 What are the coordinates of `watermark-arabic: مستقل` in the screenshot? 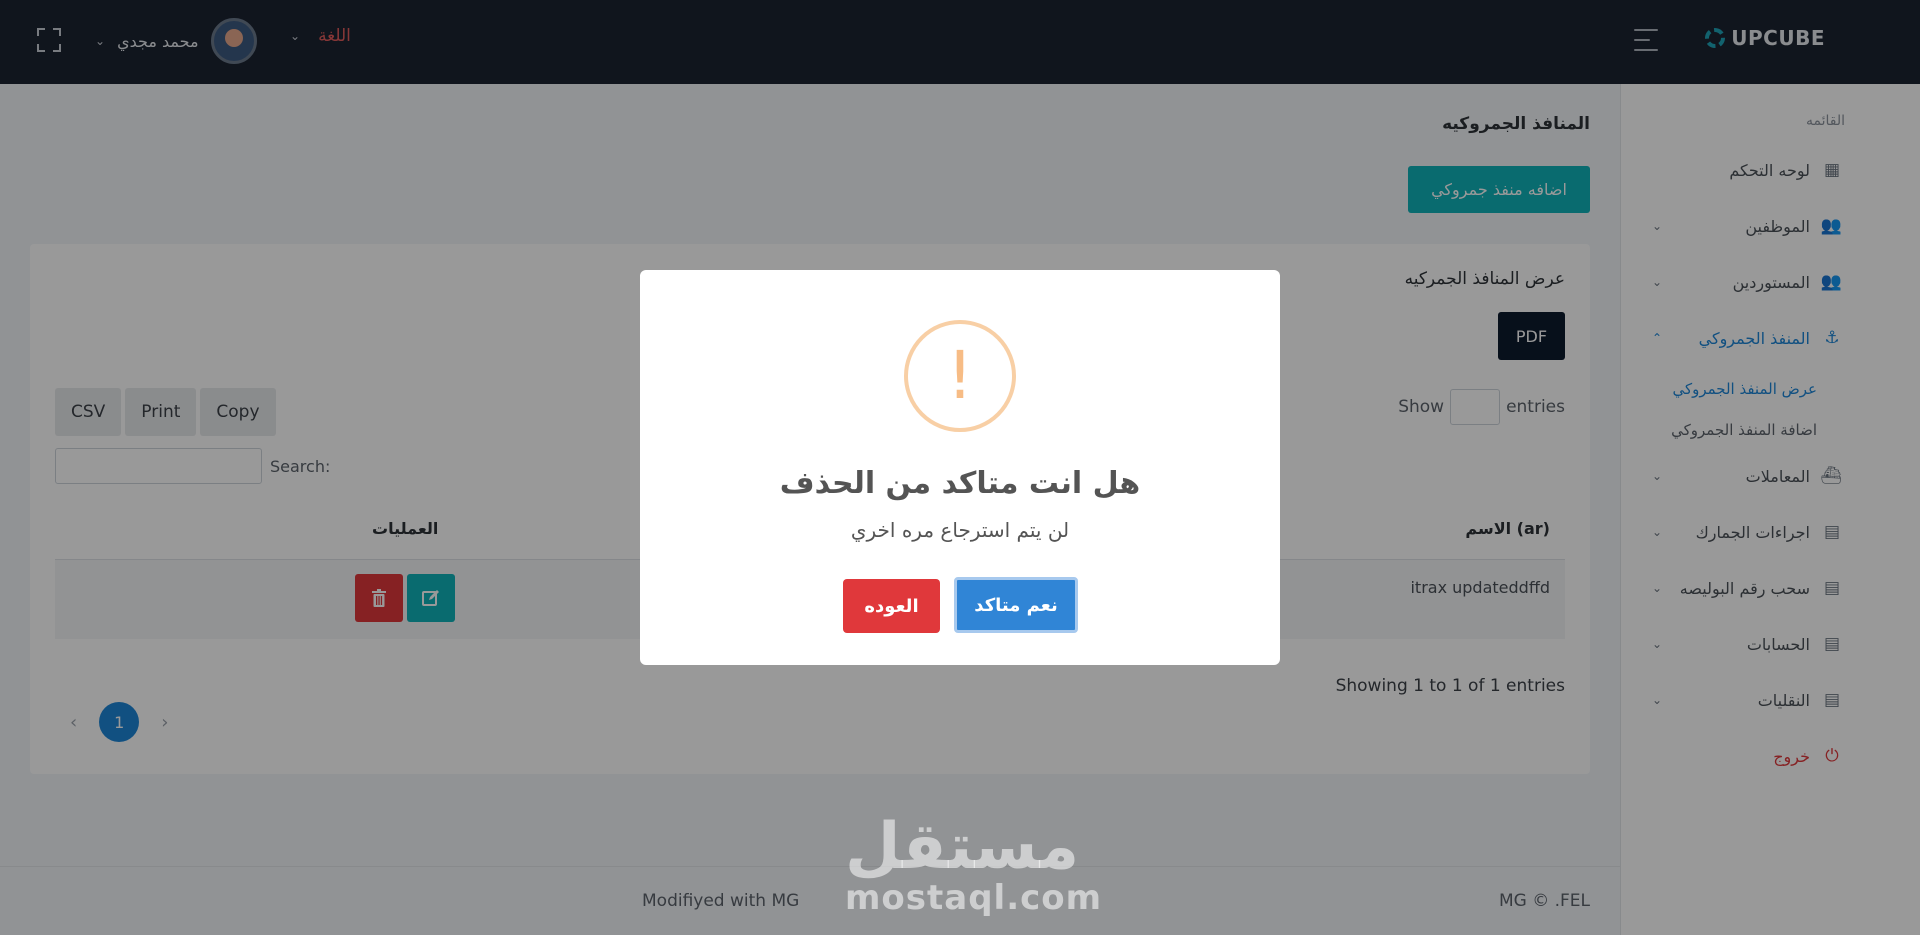 It's located at (962, 847).